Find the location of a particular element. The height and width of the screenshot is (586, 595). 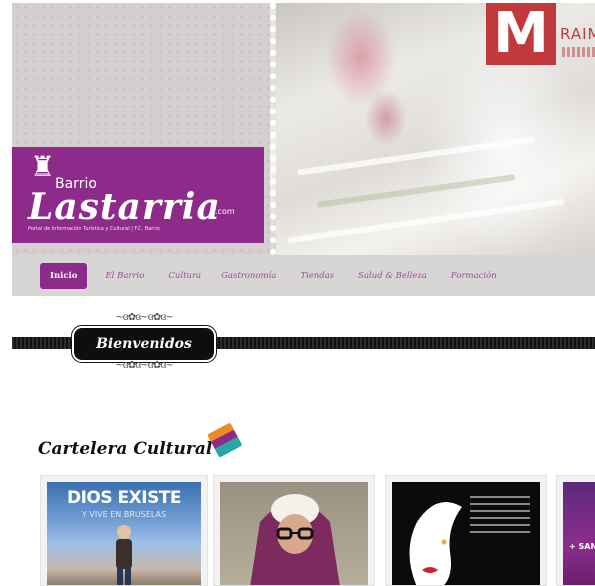

poster-title: DIOS EXISTE is located at coordinates (124, 498).